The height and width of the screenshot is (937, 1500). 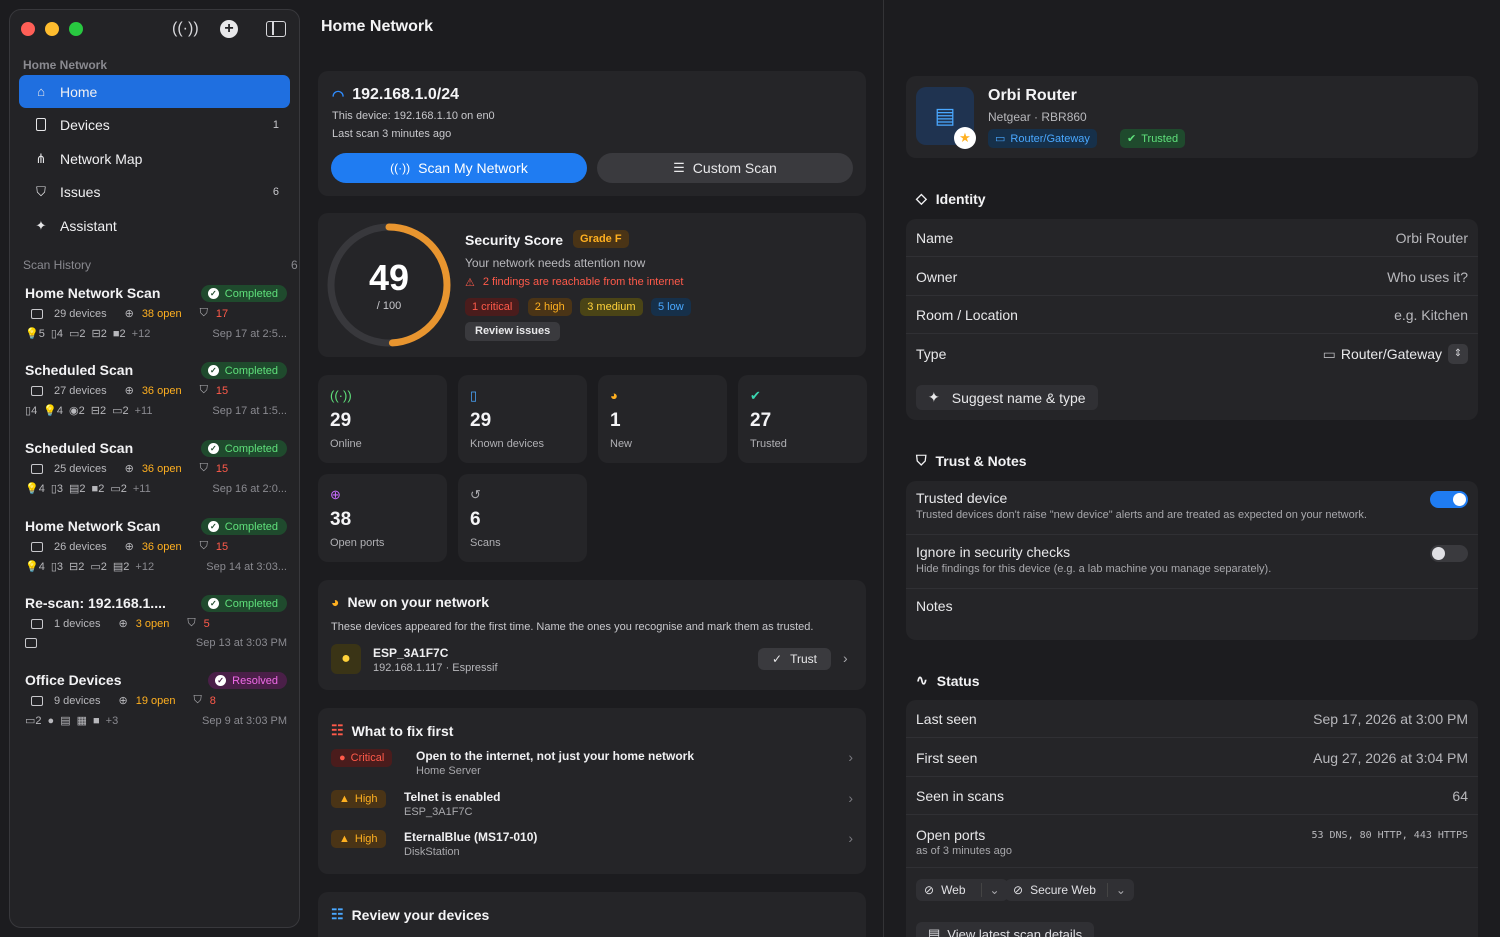 I want to click on storage-icon: ▤, so click(x=74, y=489).